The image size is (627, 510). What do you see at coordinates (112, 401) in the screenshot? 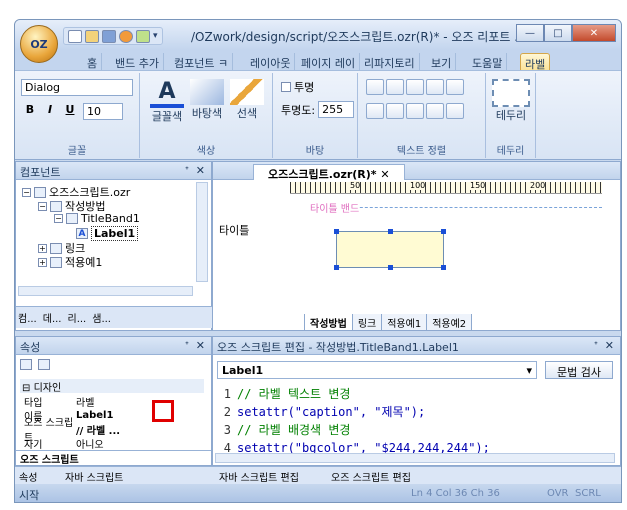
I see `prop-row: 타입 라벨` at bounding box center [112, 401].